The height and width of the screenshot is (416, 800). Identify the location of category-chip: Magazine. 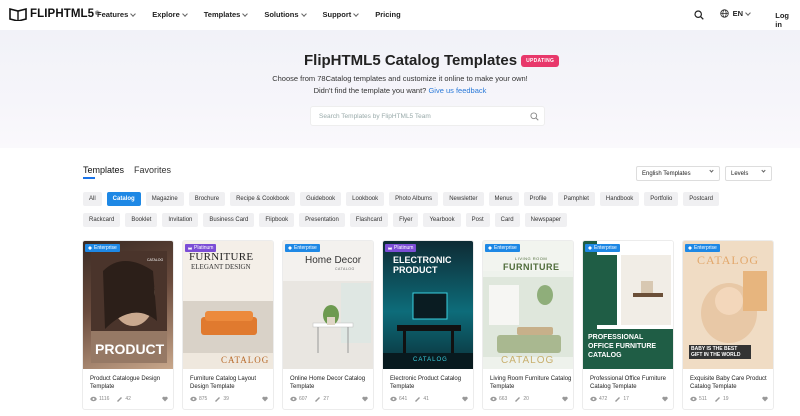
(164, 199).